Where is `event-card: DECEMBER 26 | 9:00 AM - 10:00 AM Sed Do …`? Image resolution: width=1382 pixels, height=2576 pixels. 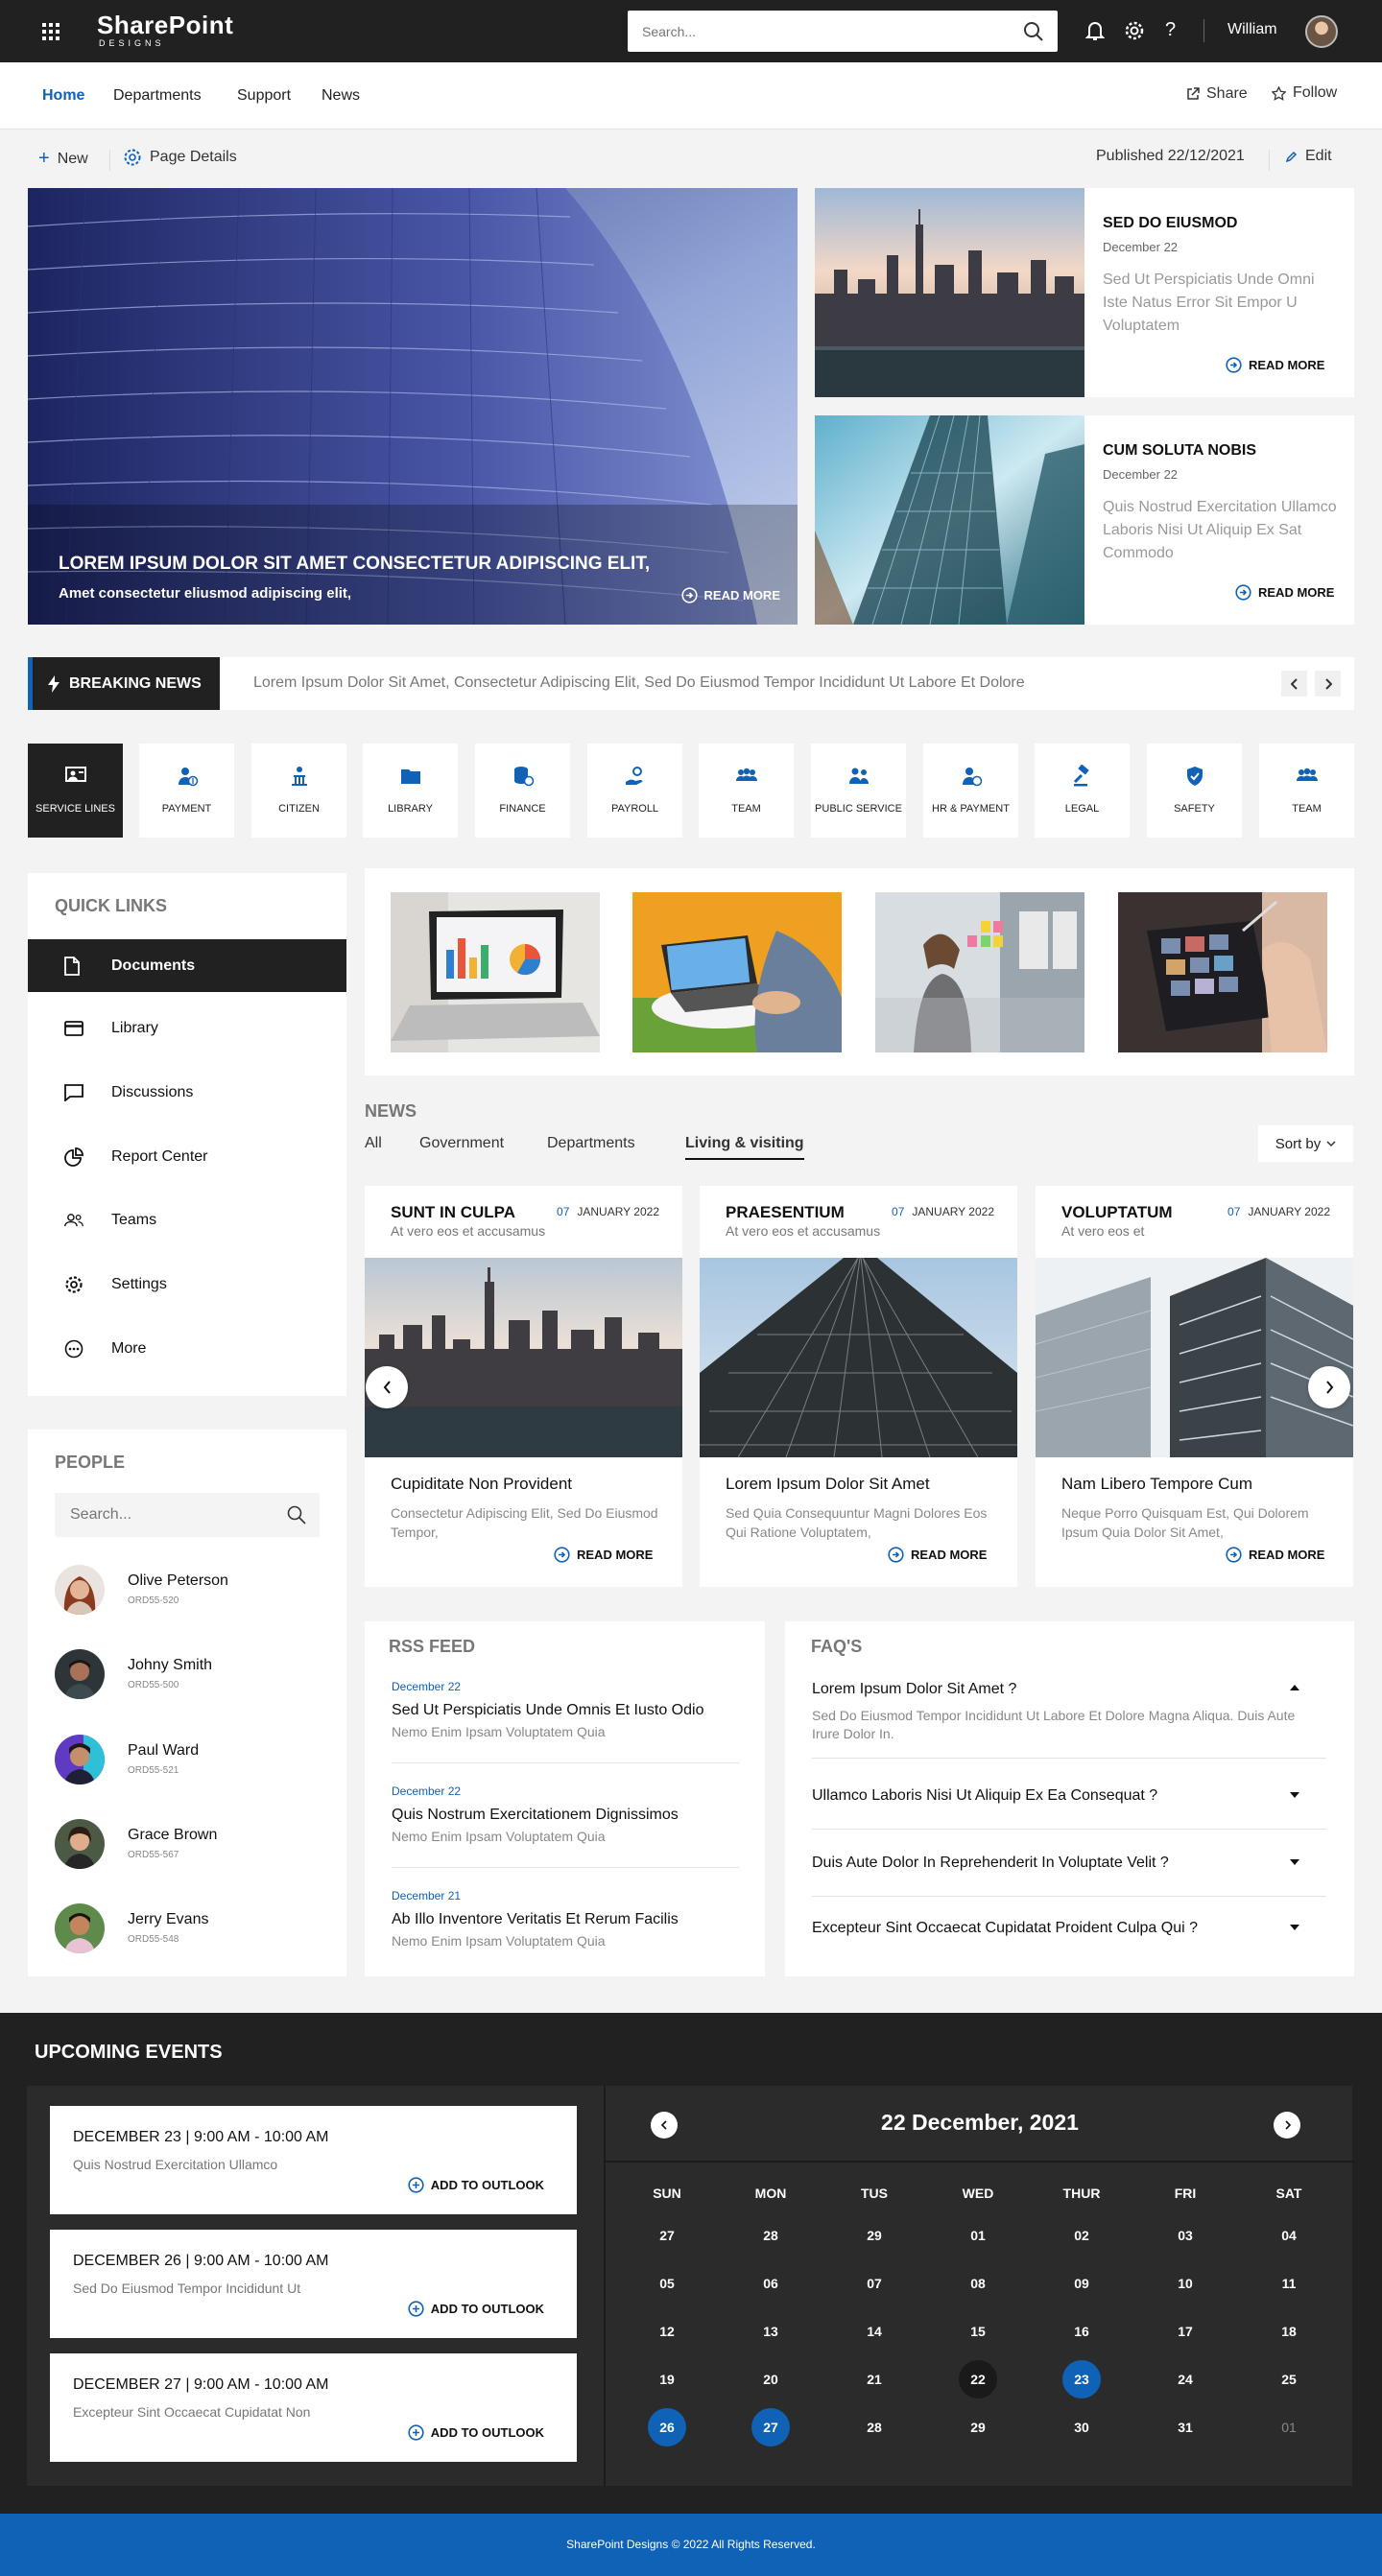 event-card: DECEMBER 26 | 9:00 AM - 10:00 AM Sed Do … is located at coordinates (313, 2284).